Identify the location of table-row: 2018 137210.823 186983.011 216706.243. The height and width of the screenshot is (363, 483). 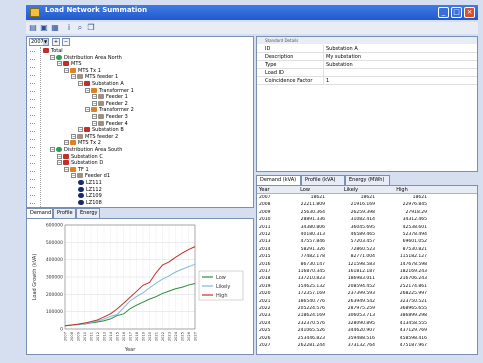
(367, 279).